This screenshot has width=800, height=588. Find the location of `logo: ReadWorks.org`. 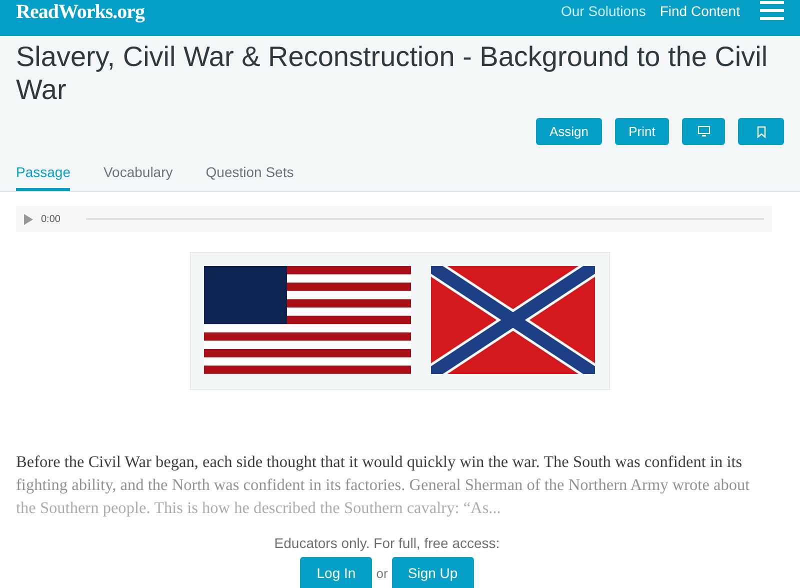

logo: ReadWorks.org is located at coordinates (80, 12).